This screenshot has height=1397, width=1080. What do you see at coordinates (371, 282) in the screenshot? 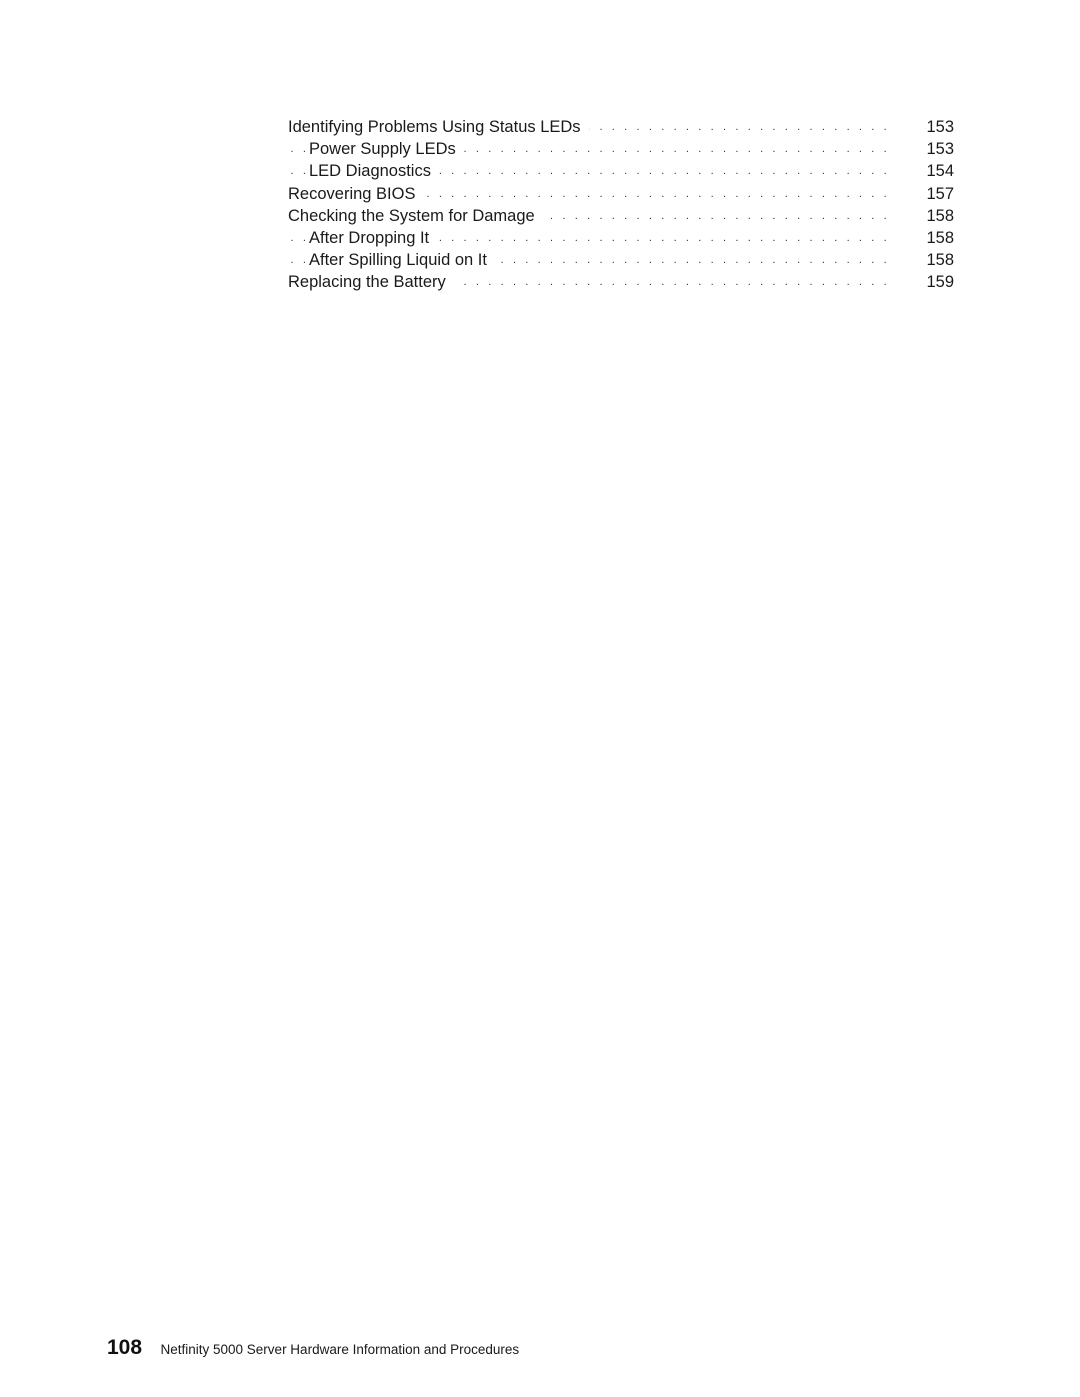
I see `toc-entry-title: Replacing the Battery` at bounding box center [371, 282].